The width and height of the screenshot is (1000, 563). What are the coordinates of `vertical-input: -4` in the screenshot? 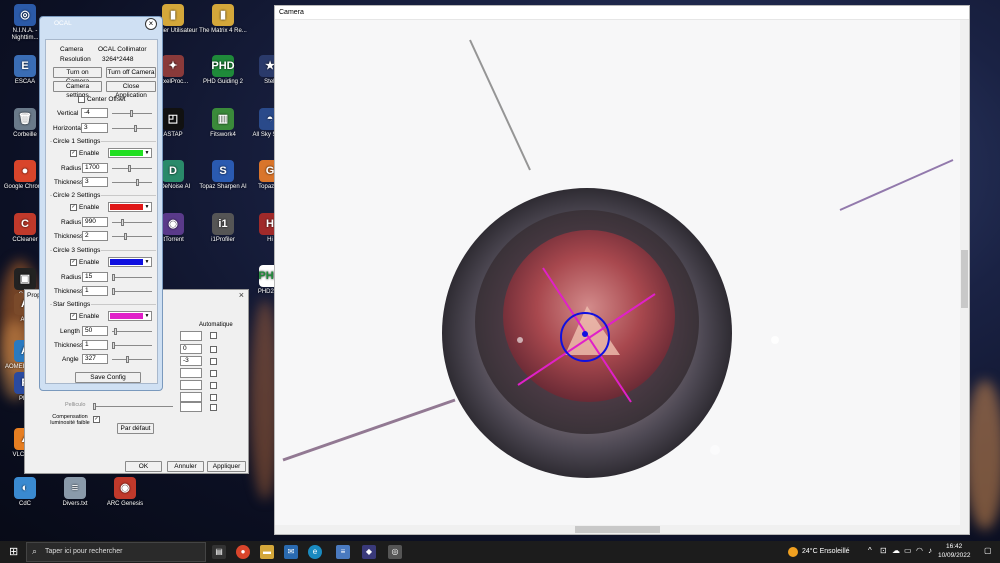 It's located at (94, 113).